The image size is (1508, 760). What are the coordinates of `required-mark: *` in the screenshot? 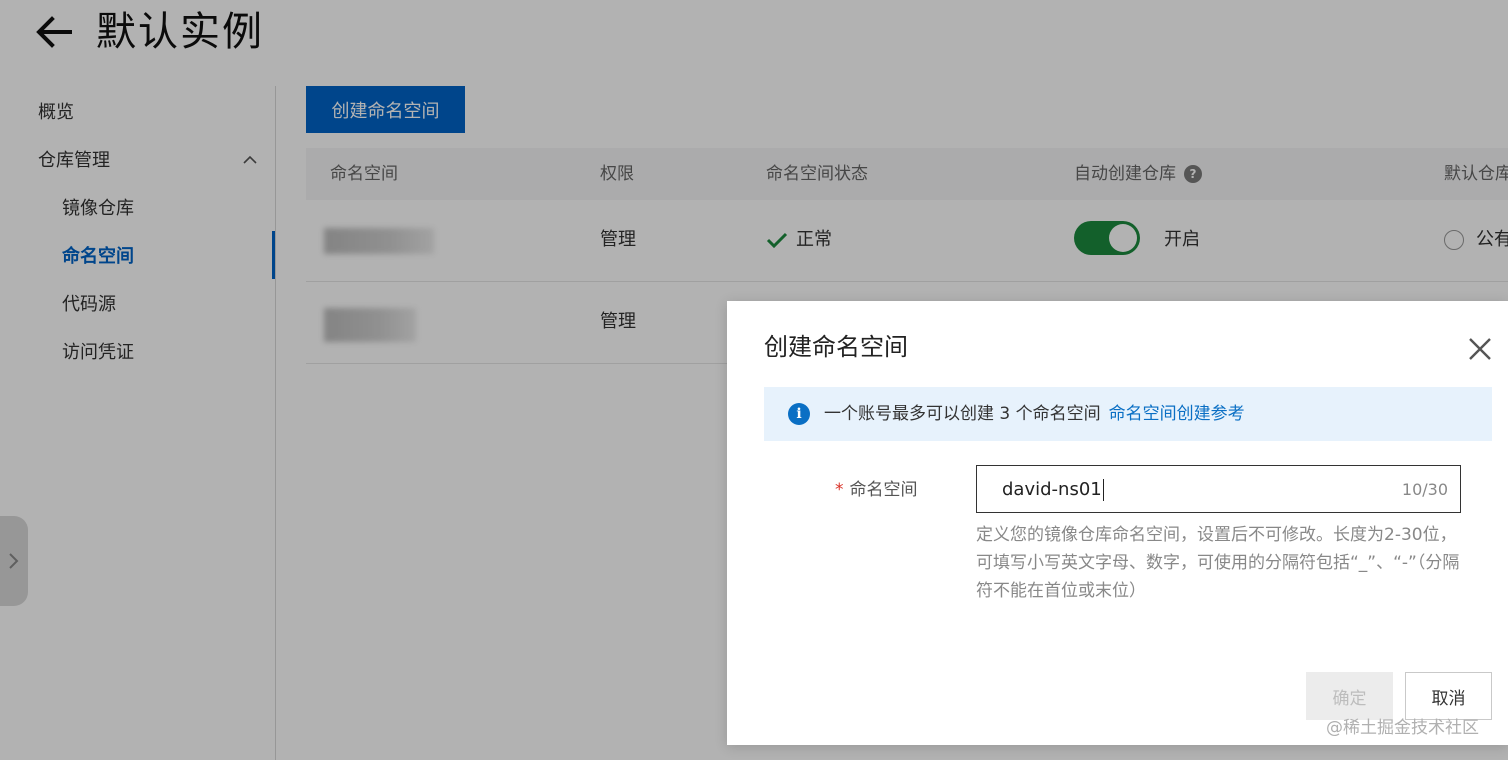 It's located at (839, 490).